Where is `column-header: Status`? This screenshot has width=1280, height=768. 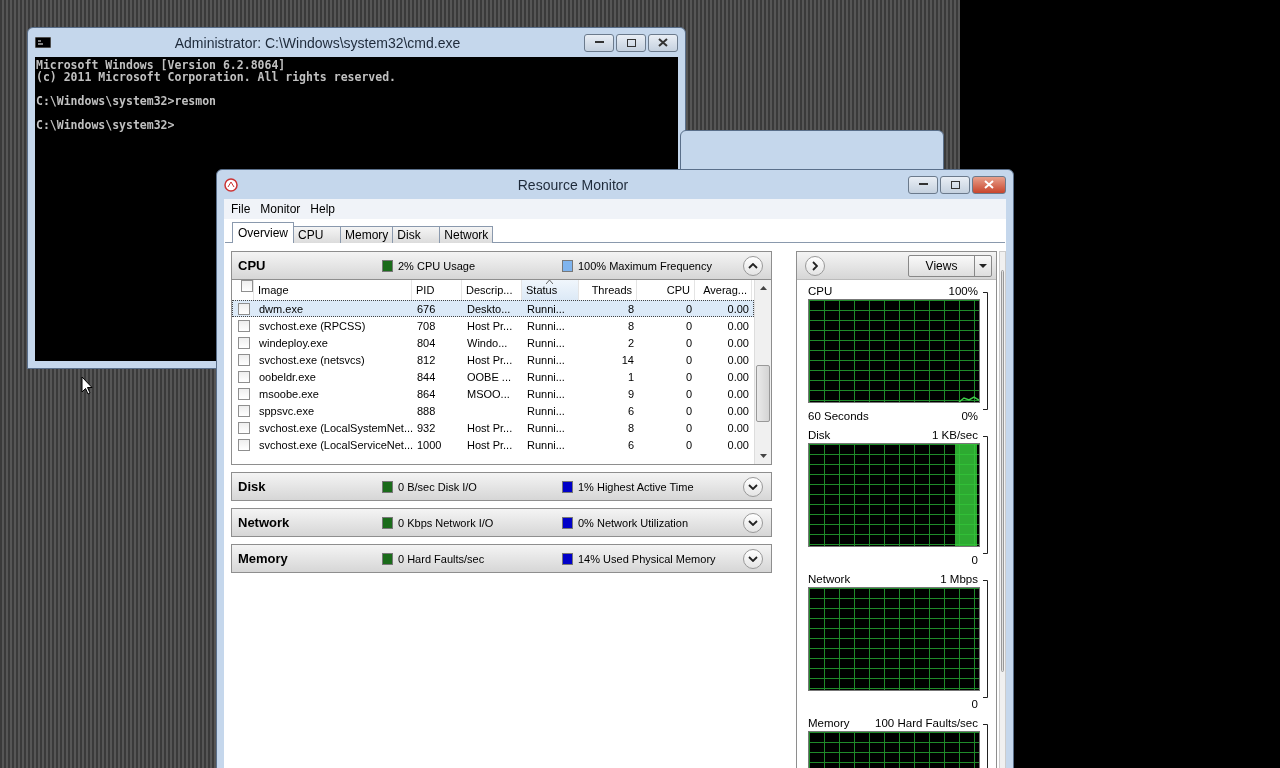
column-header: Status is located at coordinates (550, 290).